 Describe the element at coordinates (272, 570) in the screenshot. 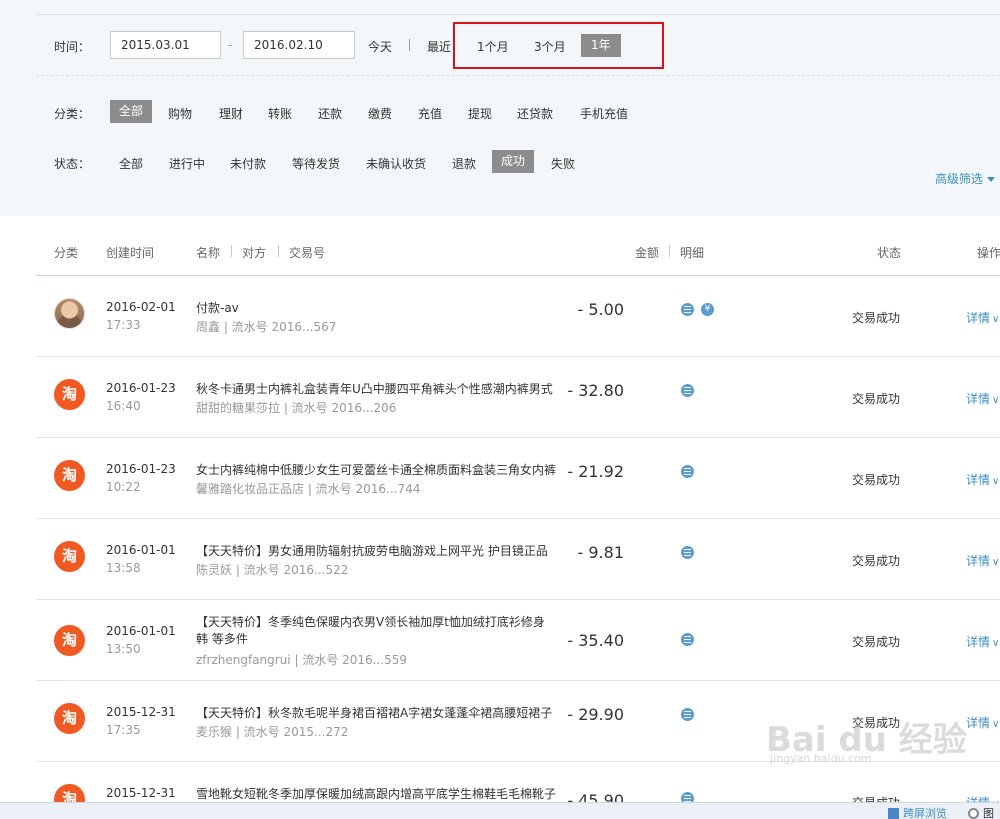

I see `row-subtitle: 陈灵妖 | 流水号 2016...522` at that location.